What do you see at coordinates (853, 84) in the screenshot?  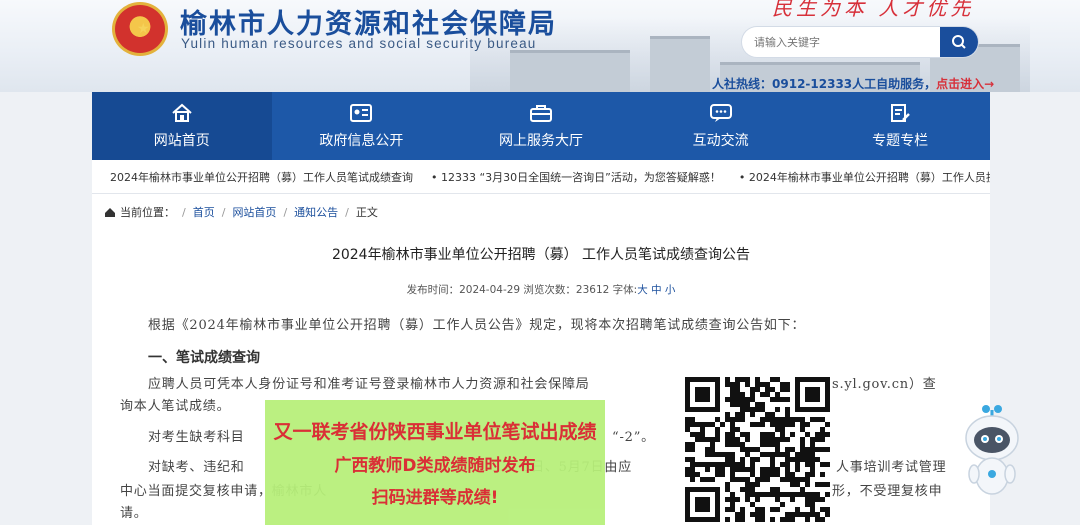 I see `hotline-bar: 人社热线：0912-12333人工自助服务，点击进入→` at bounding box center [853, 84].